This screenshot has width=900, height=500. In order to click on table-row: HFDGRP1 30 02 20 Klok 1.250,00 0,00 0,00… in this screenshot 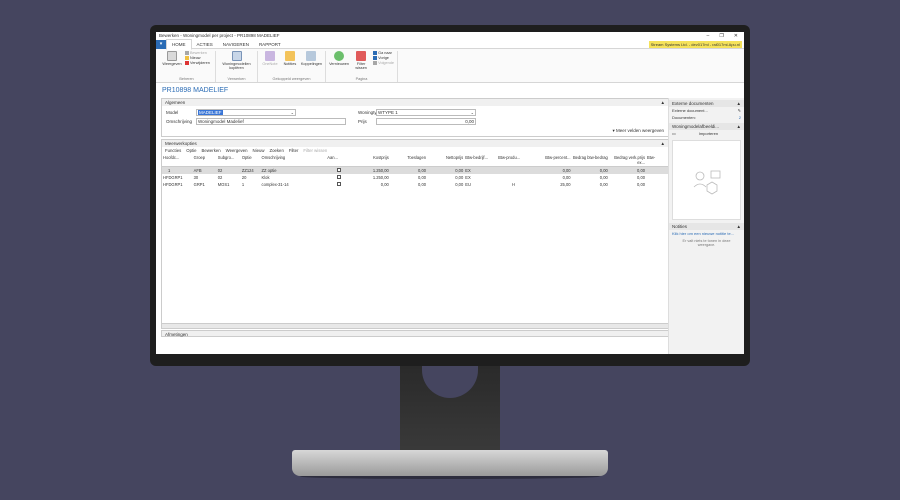, I will do `click(415, 177)`.